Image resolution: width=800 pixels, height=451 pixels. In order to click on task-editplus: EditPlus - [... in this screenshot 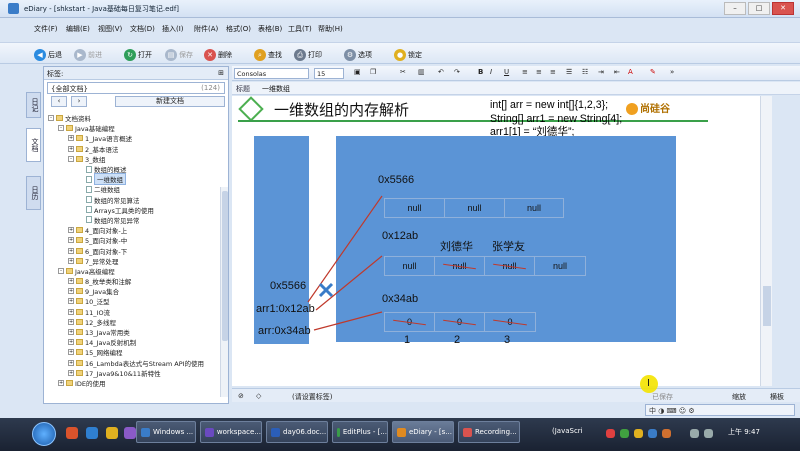, I will do `click(360, 432)`.